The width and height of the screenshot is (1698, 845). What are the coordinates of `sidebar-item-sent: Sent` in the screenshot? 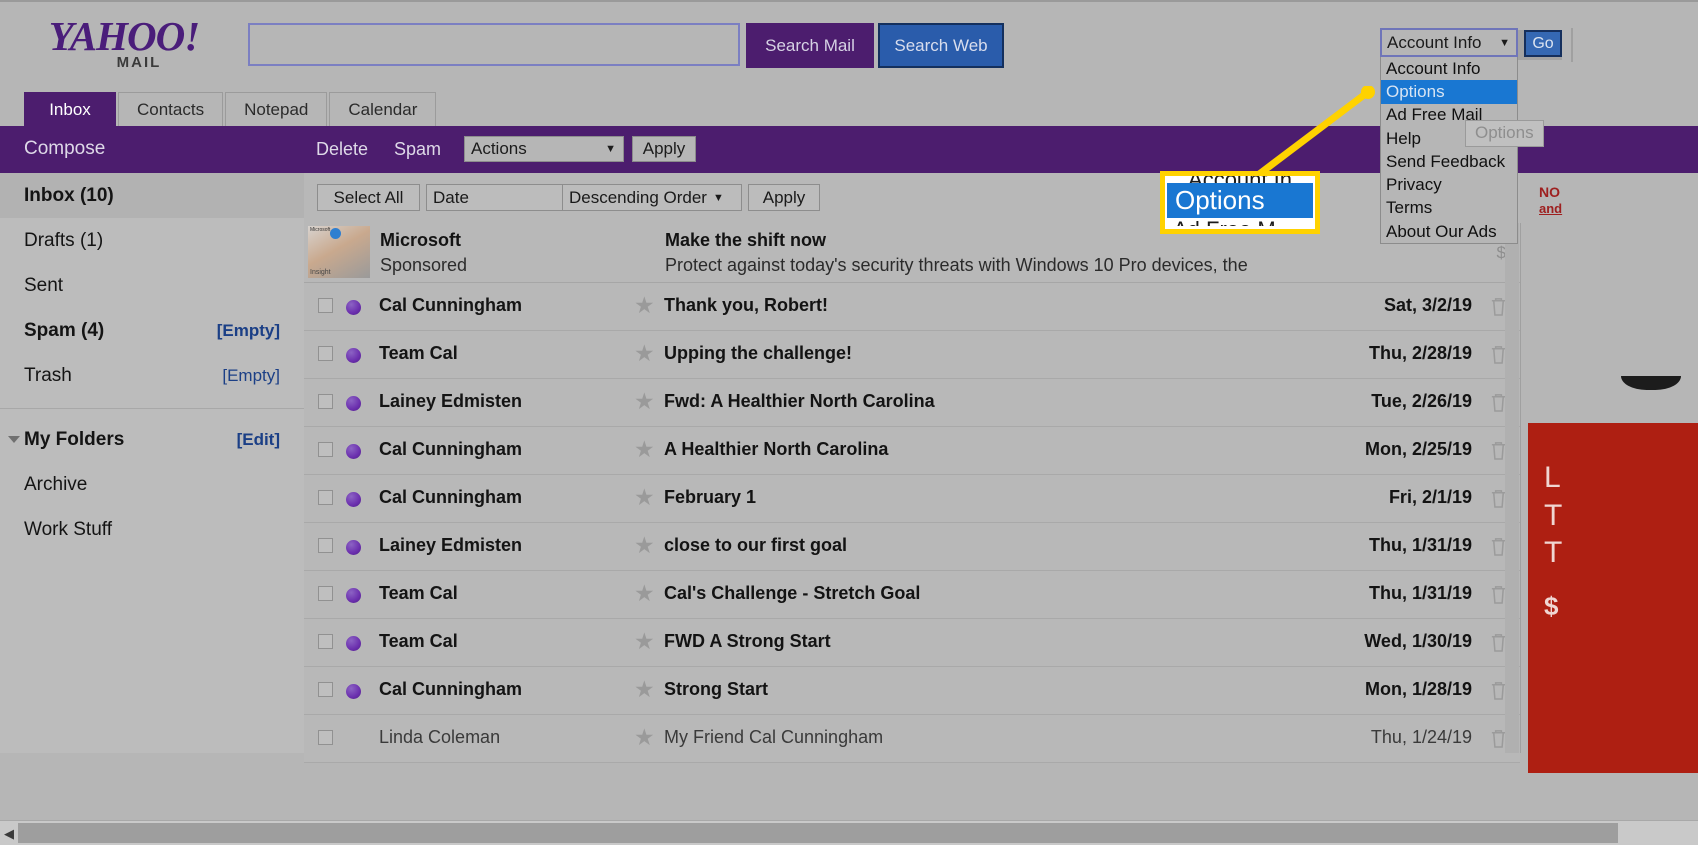 It's located at (152, 285).